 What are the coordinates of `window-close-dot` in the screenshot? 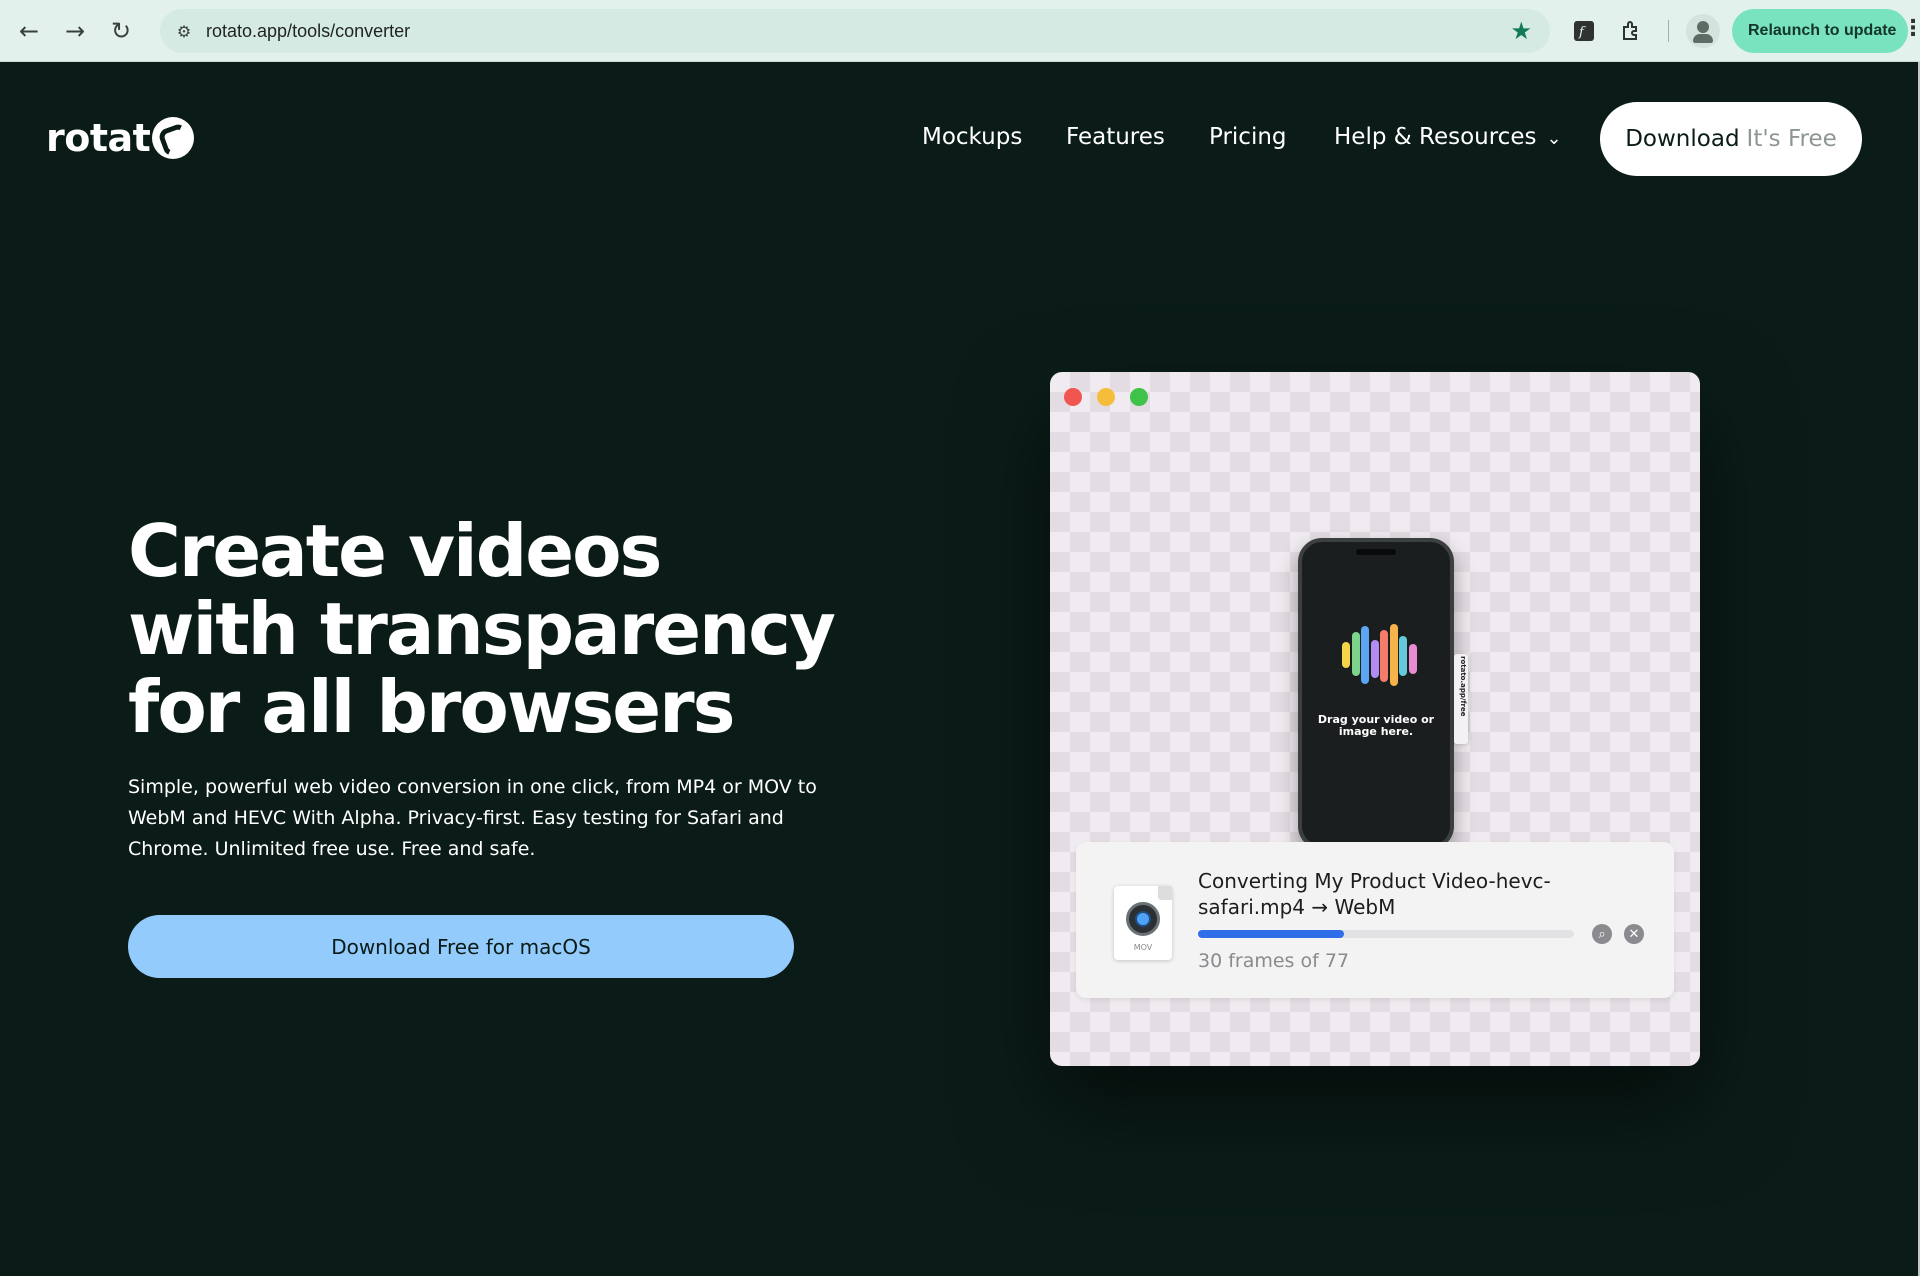 It's located at (1073, 397).